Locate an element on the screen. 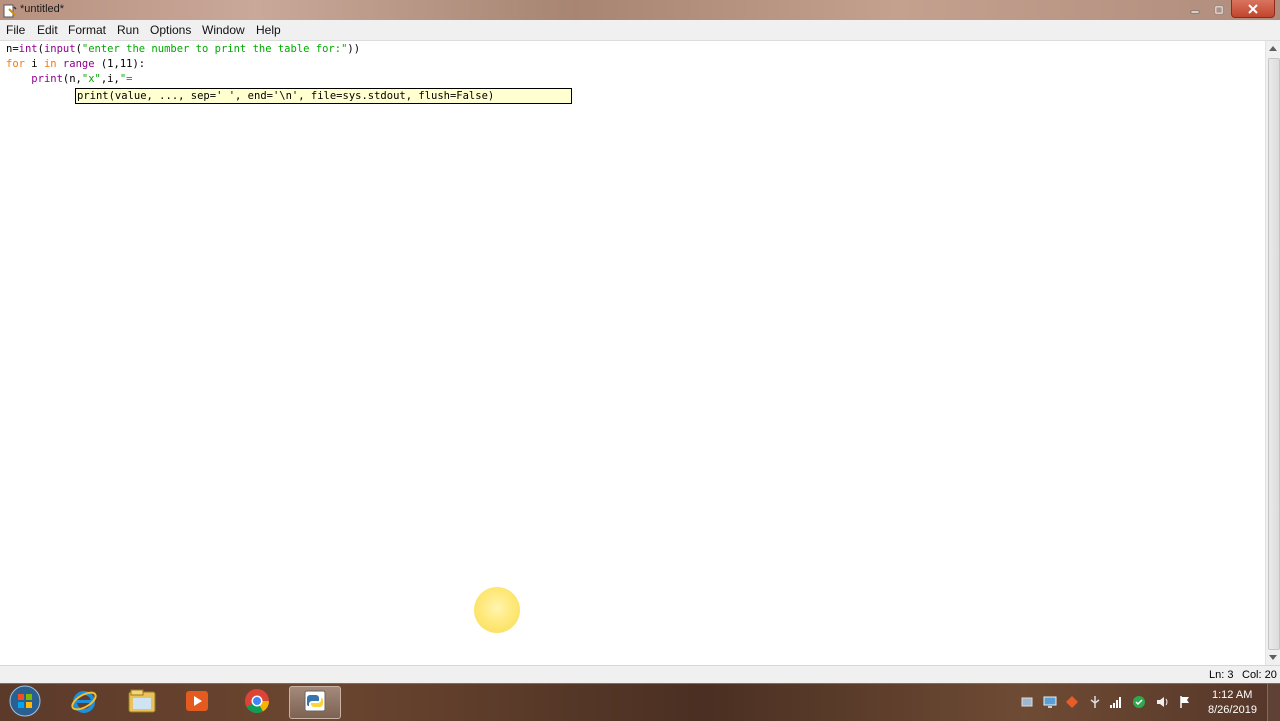 The width and height of the screenshot is (1280, 721). idle-app-icon is located at coordinates (10, 10).